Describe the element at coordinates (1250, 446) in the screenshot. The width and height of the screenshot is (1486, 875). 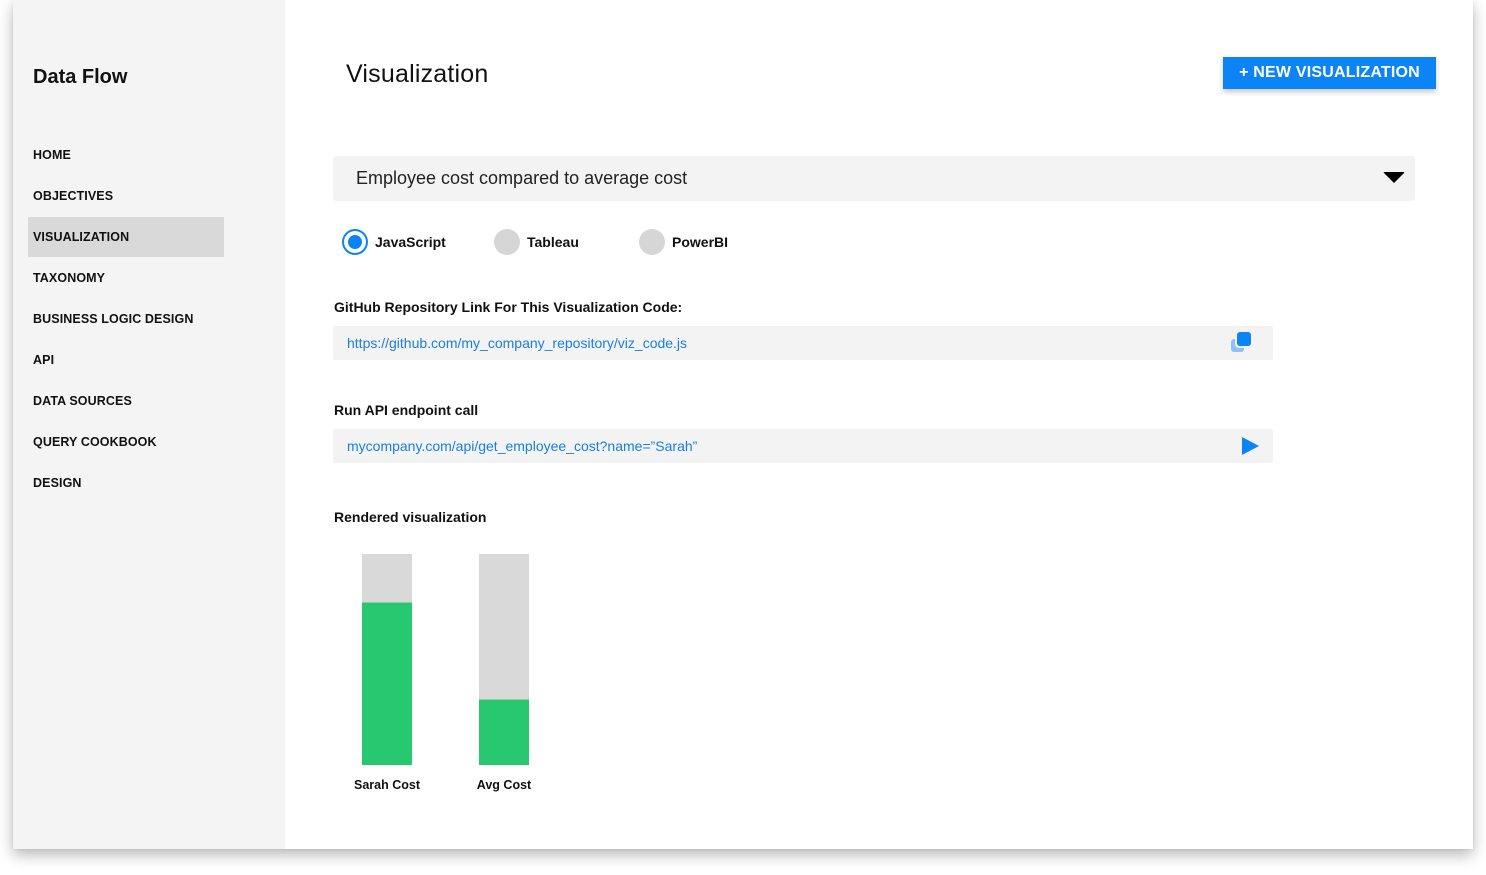
I see `play-icon` at that location.